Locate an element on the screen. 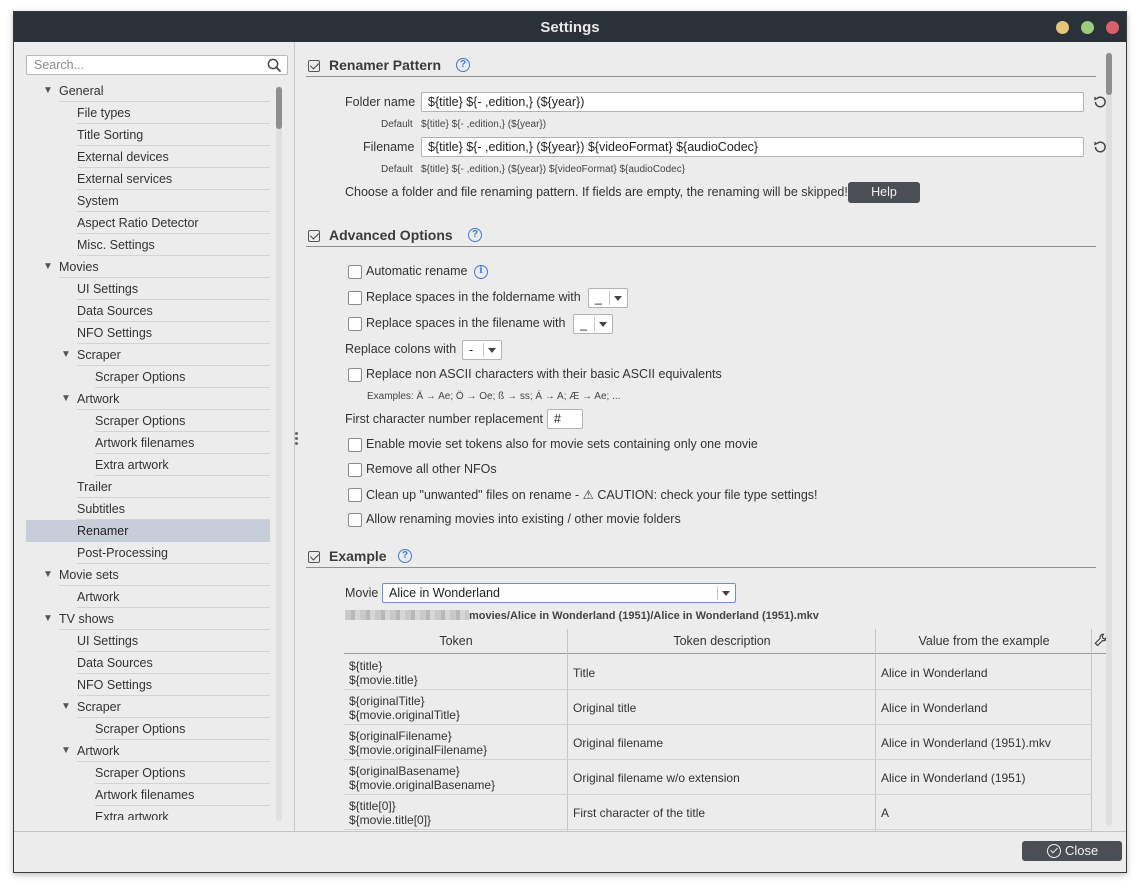 This screenshot has width=1140, height=889. tree-item-label: External services is located at coordinates (173, 179).